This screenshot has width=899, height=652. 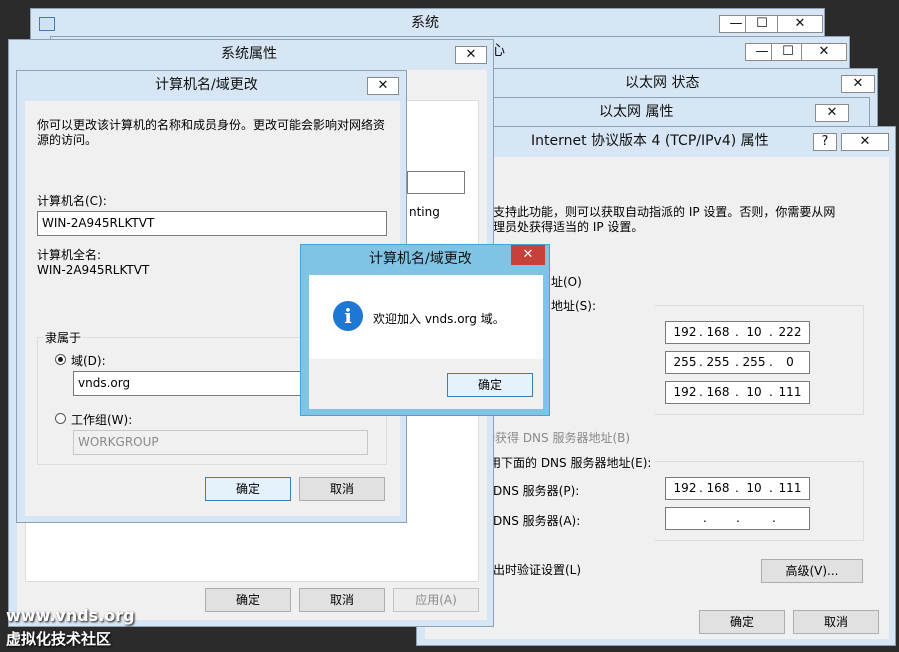 I want to click on ethernet-status-close-button: ✕, so click(x=858, y=84).